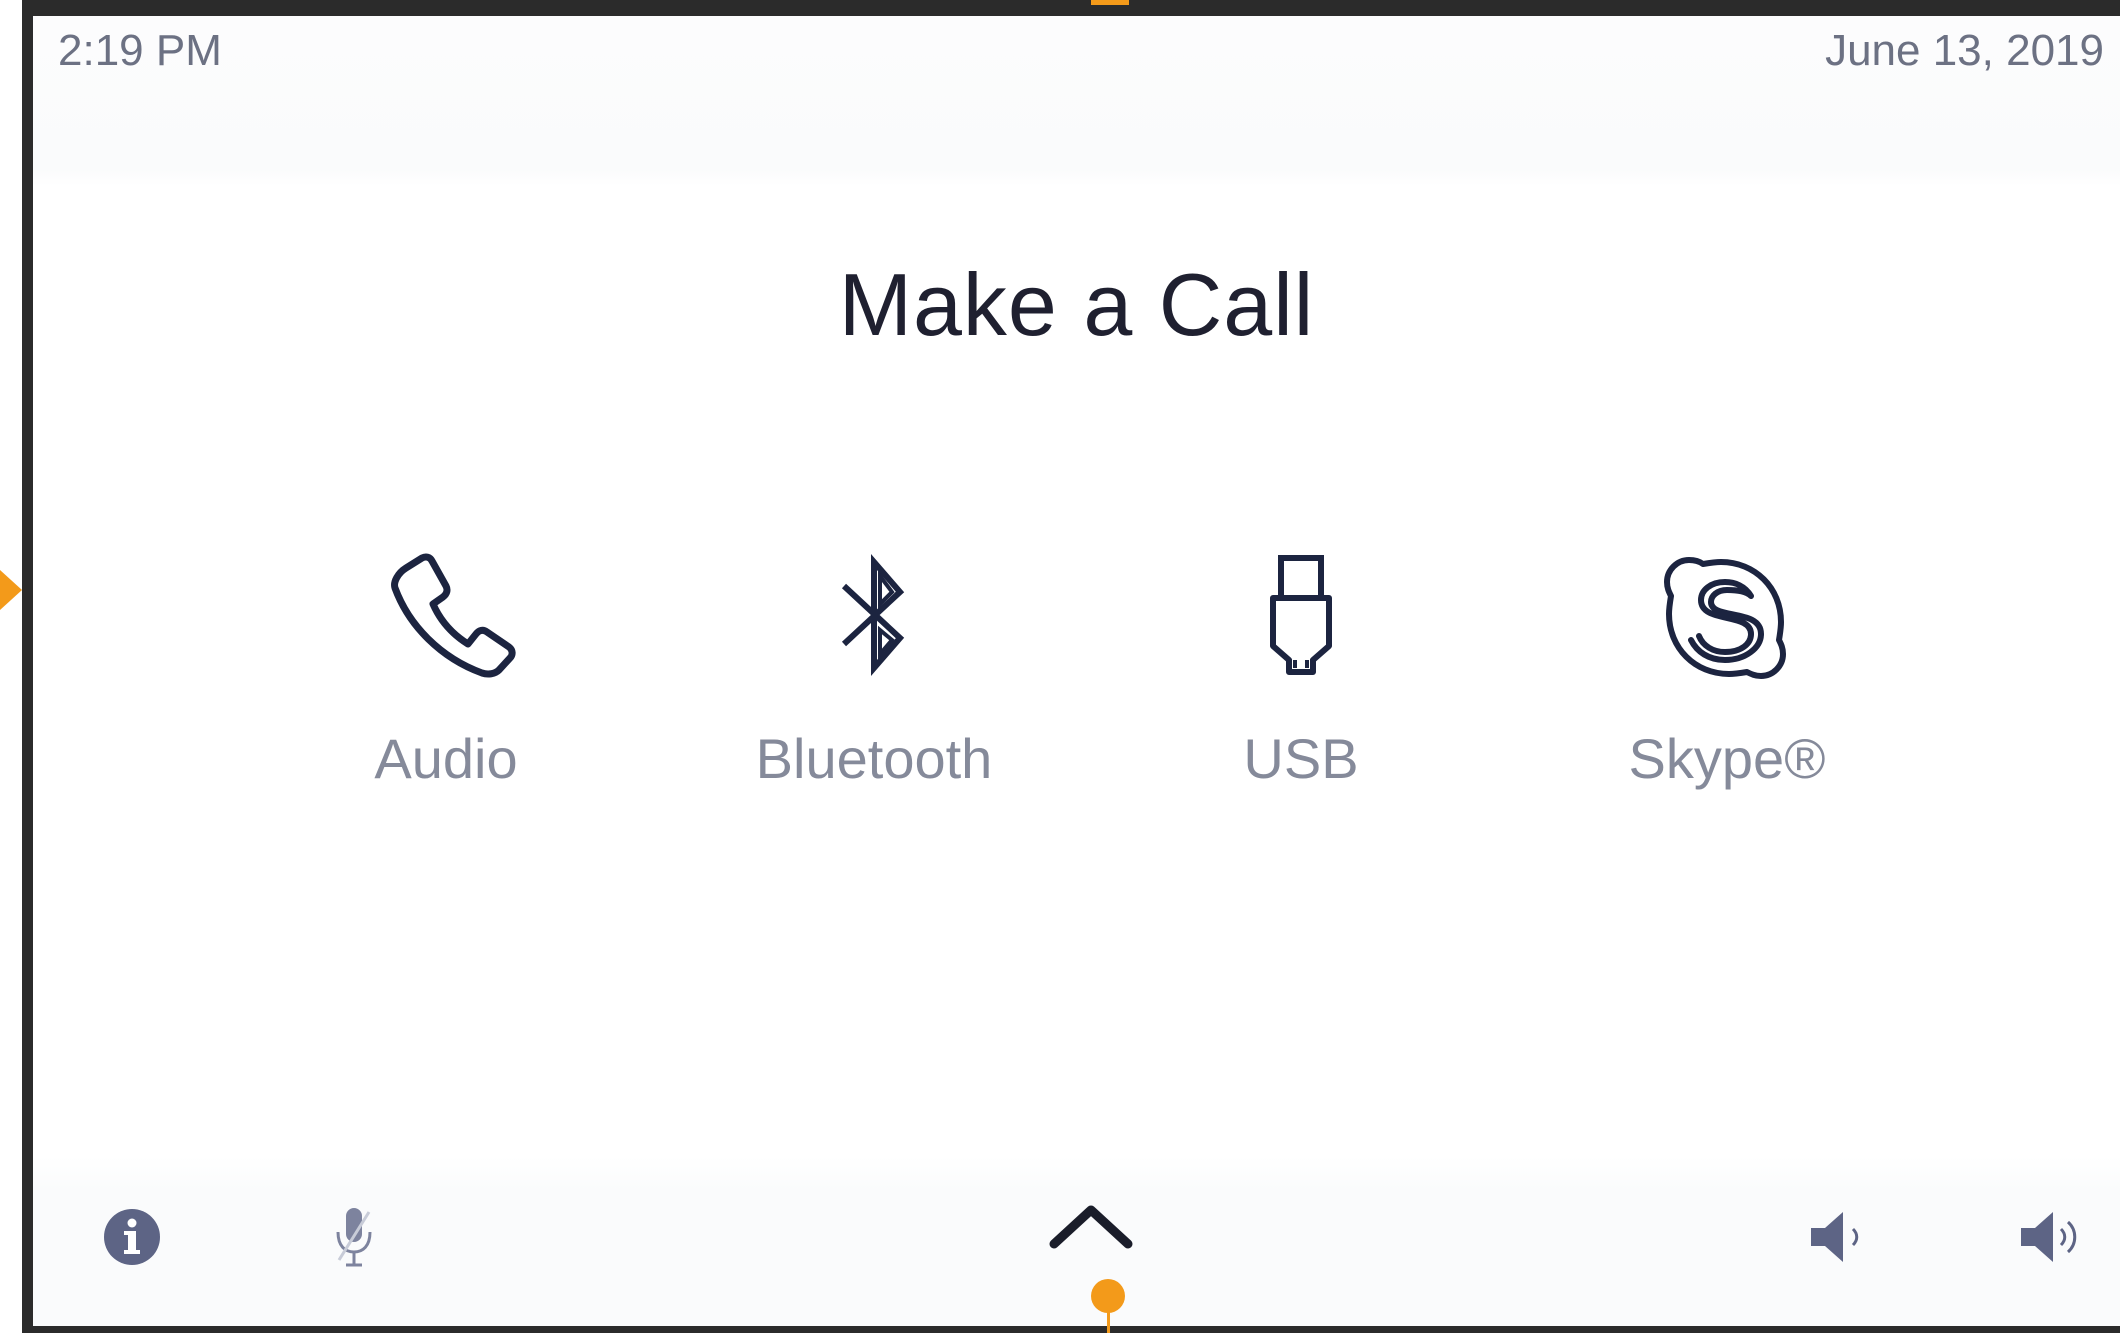  Describe the element at coordinates (1301, 615) in the screenshot. I see `usb-icon` at that location.